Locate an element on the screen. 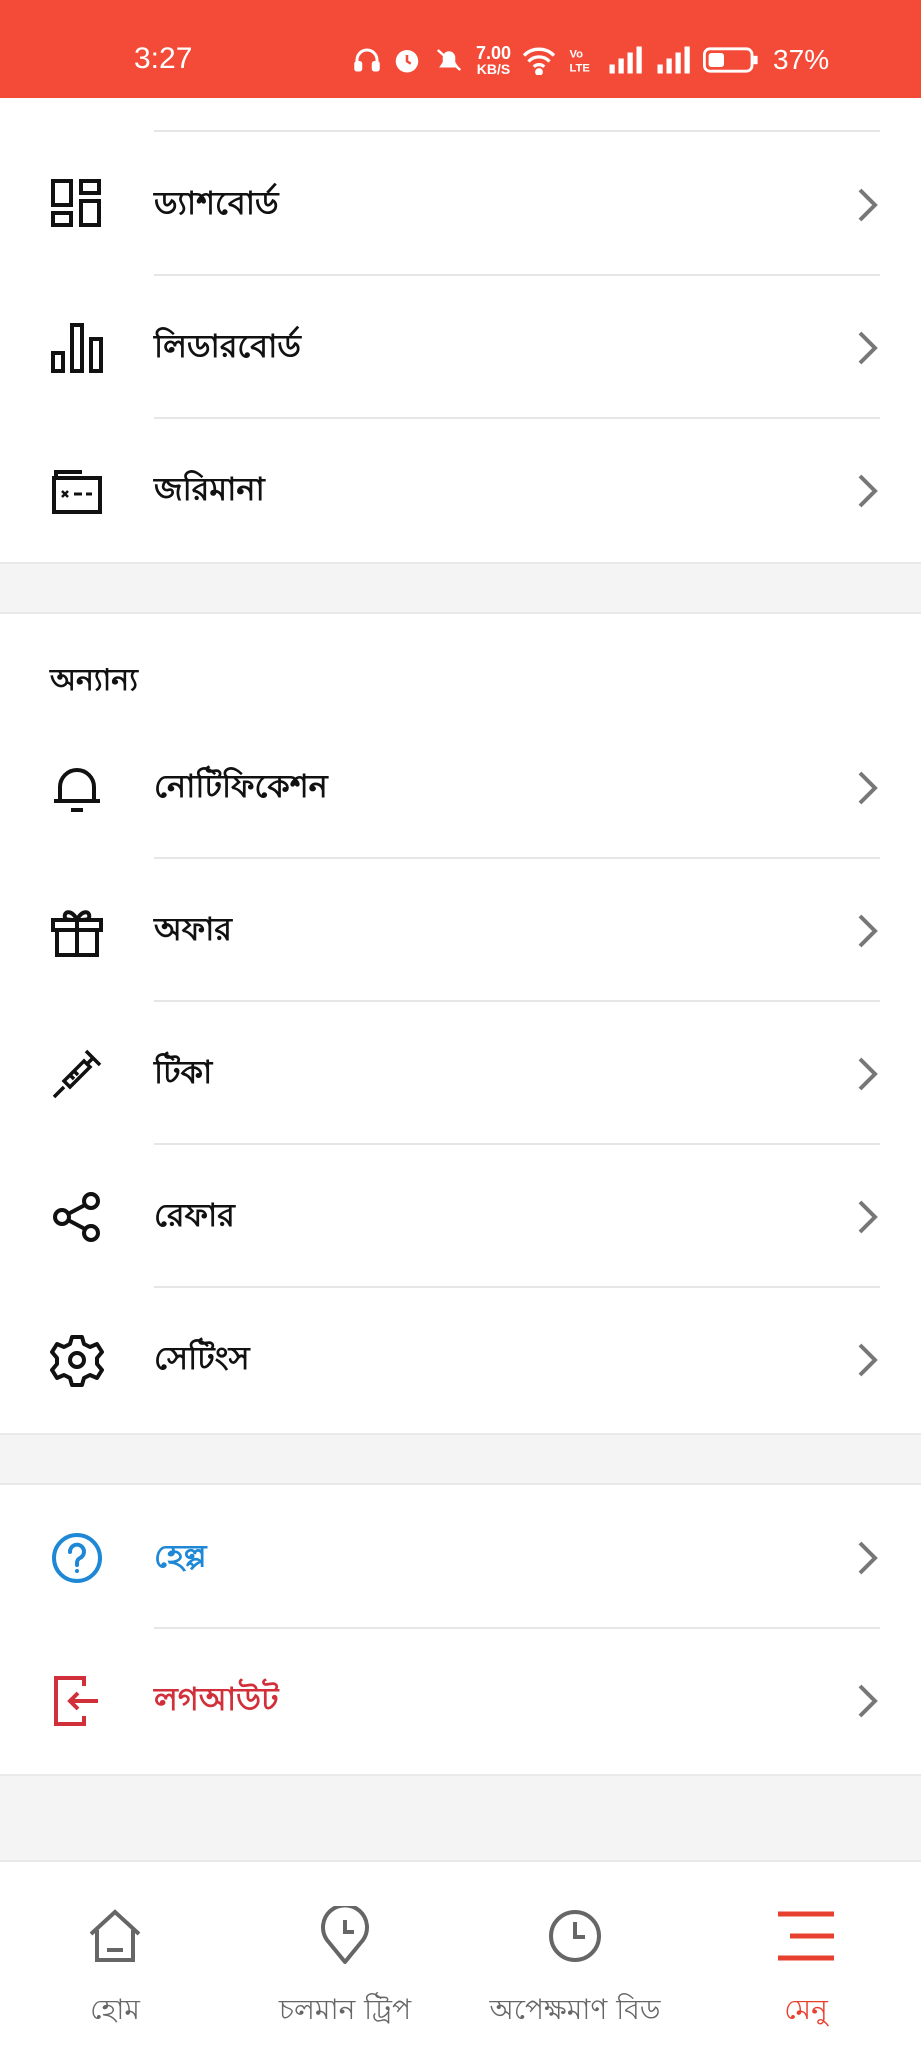 This screenshot has height=2048, width=921. network-speed-unit: KB/S is located at coordinates (493, 69).